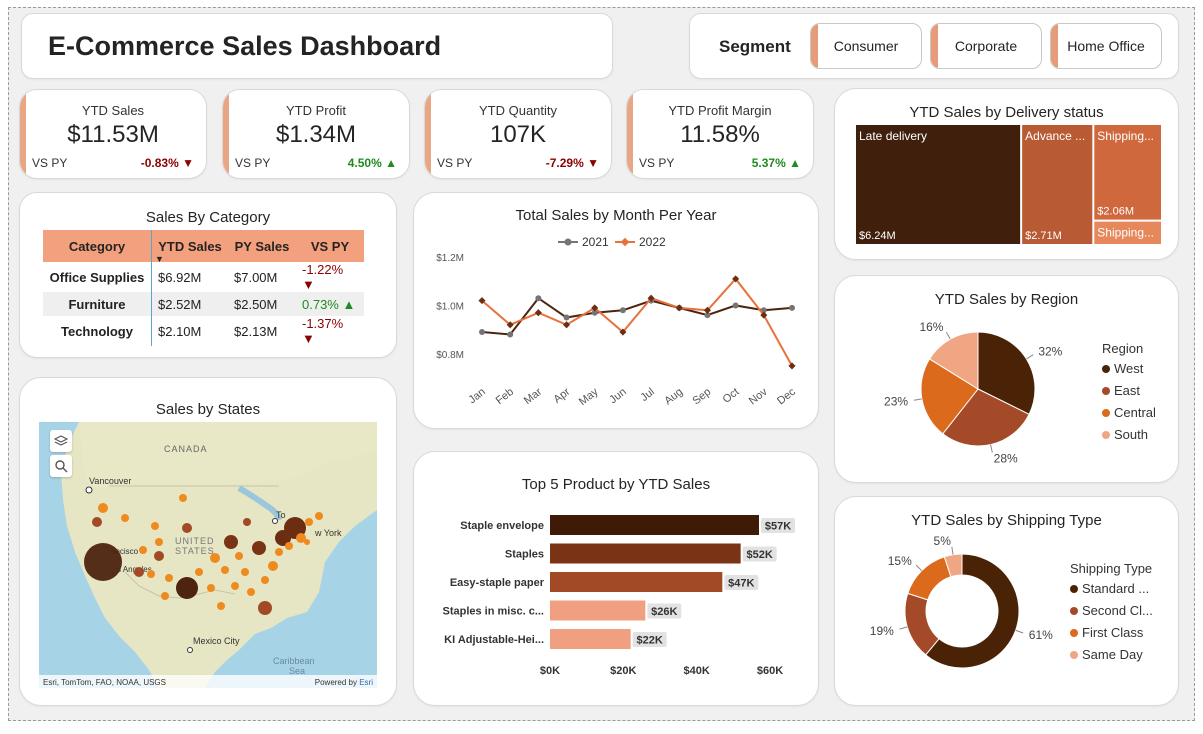 The image size is (1203, 734). I want to click on map-search-button, so click(61, 466).